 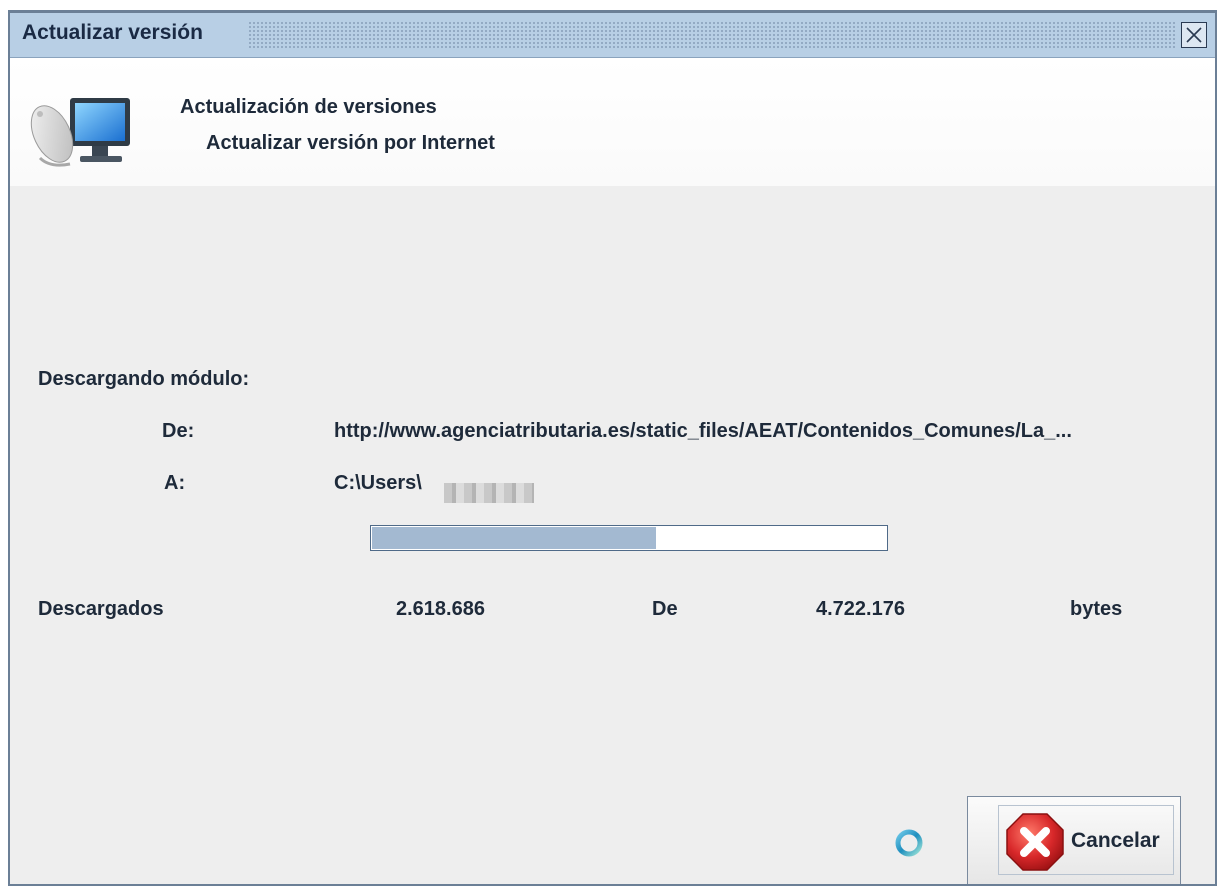 What do you see at coordinates (514, 538) in the screenshot?
I see `download-progress-fill` at bounding box center [514, 538].